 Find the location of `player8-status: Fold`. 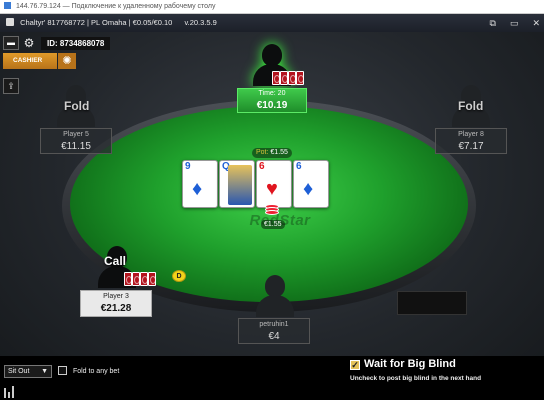

player8-status: Fold is located at coordinates (471, 106).